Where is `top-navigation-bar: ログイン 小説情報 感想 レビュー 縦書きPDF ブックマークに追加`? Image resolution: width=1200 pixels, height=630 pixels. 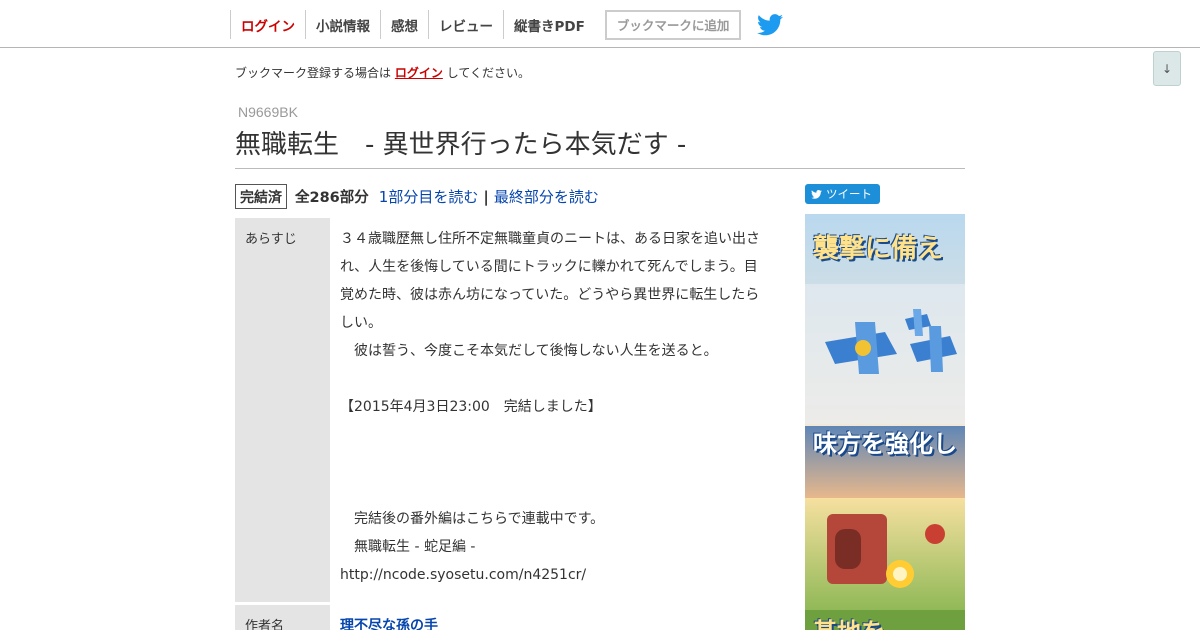 top-navigation-bar: ログイン 小説情報 感想 レビュー 縦書きPDF ブックマークに追加 is located at coordinates (600, 24).